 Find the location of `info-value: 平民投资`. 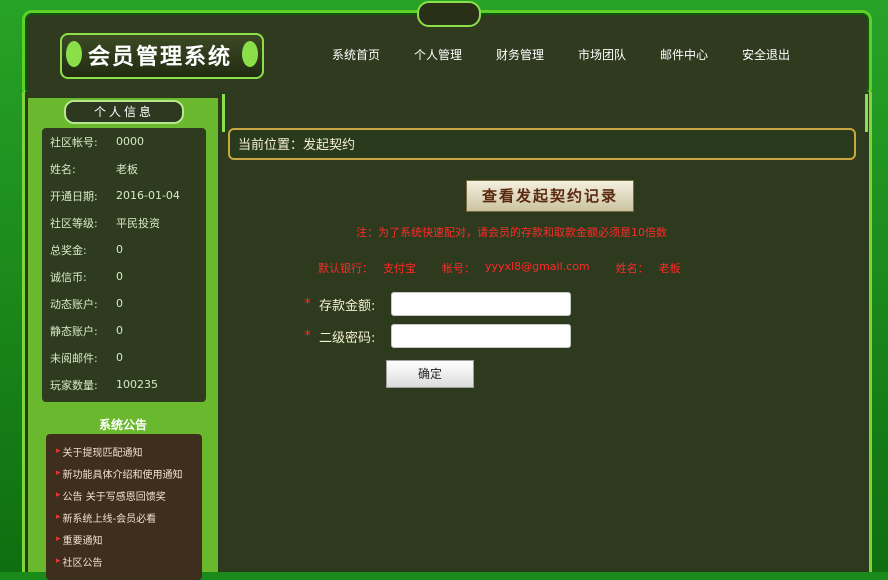

info-value: 平民投资 is located at coordinates (138, 223).